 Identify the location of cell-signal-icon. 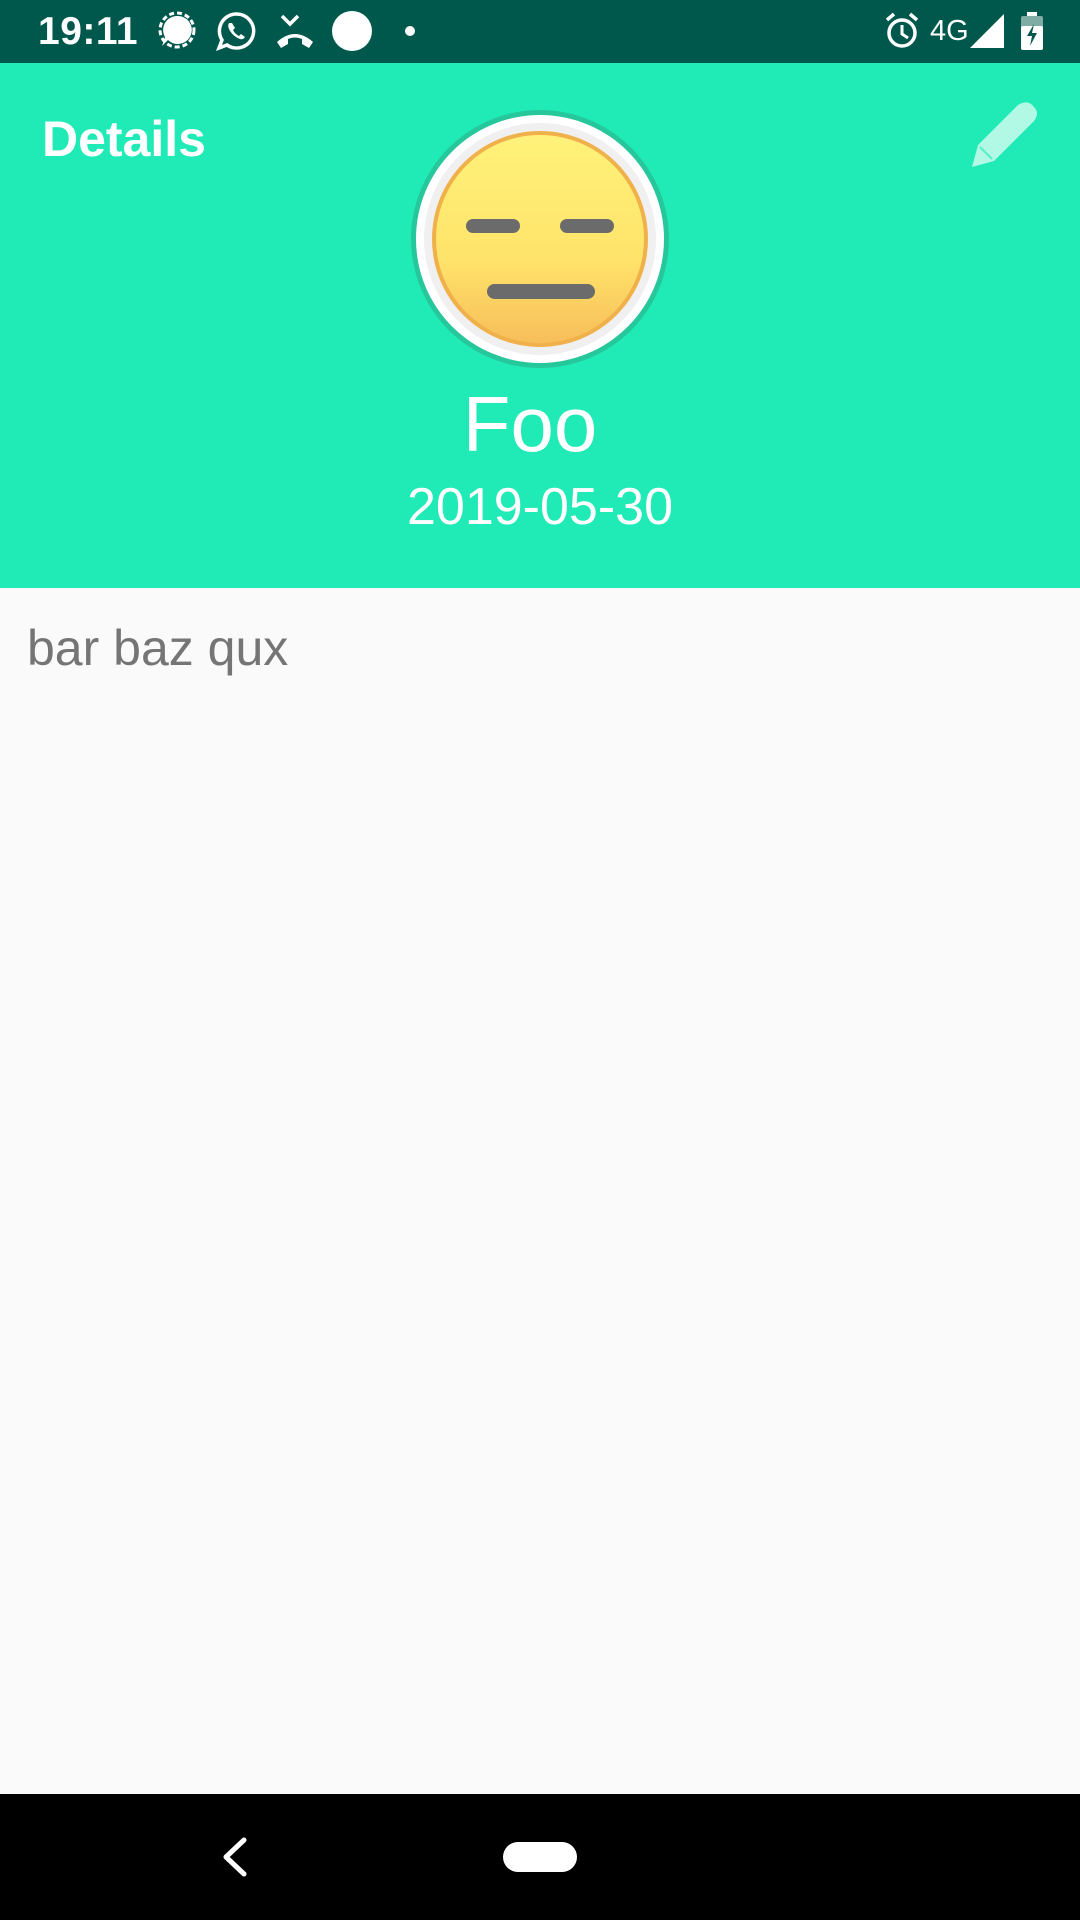
(987, 31).